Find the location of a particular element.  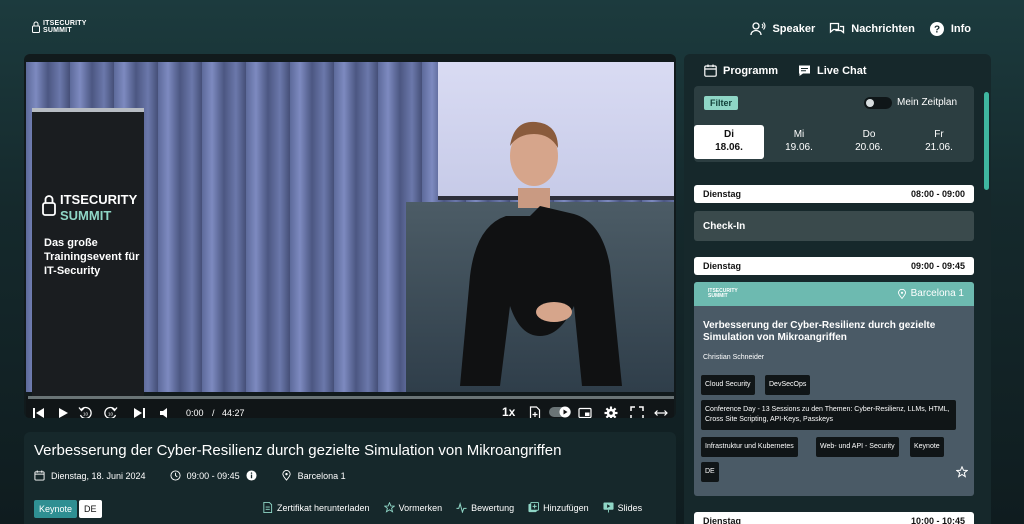

progress-bar is located at coordinates (351, 397).